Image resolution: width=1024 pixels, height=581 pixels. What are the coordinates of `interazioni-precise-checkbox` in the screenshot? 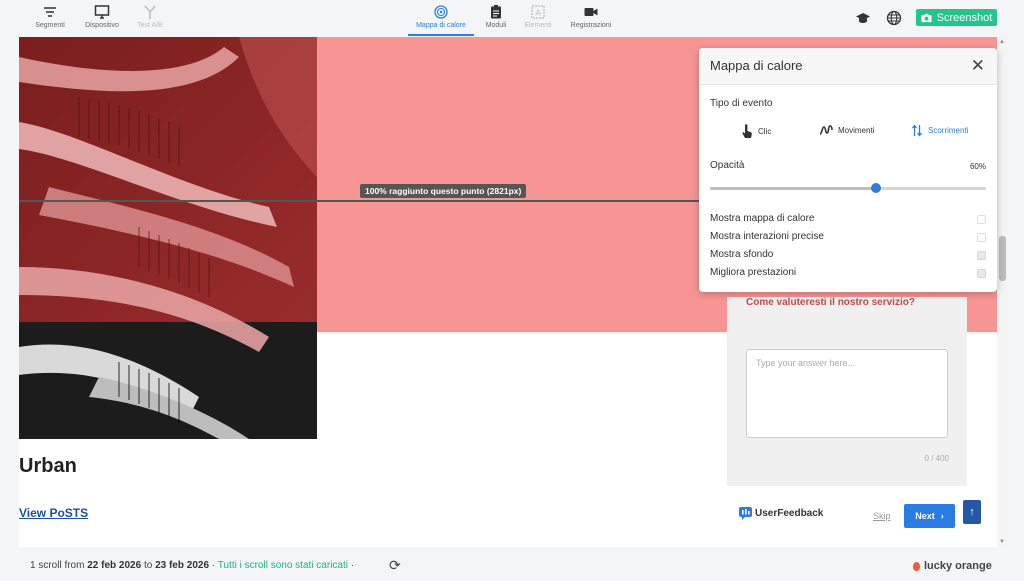 It's located at (981, 237).